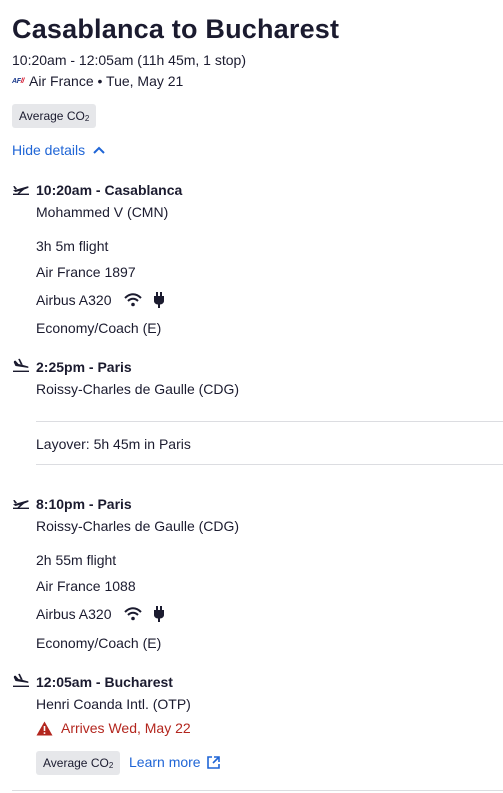 The width and height of the screenshot is (503, 793). Describe the element at coordinates (113, 444) in the screenshot. I see `layover-info: Layover: 5h 45m in Paris` at that location.